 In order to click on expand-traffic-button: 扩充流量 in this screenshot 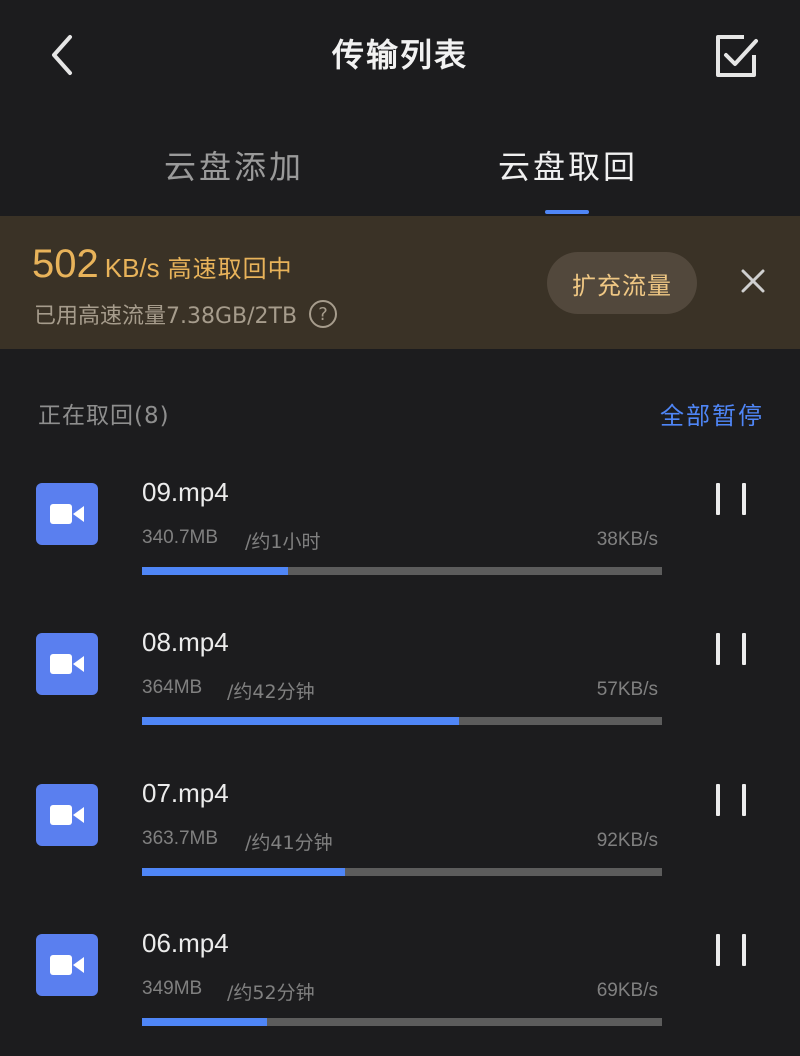, I will do `click(622, 283)`.